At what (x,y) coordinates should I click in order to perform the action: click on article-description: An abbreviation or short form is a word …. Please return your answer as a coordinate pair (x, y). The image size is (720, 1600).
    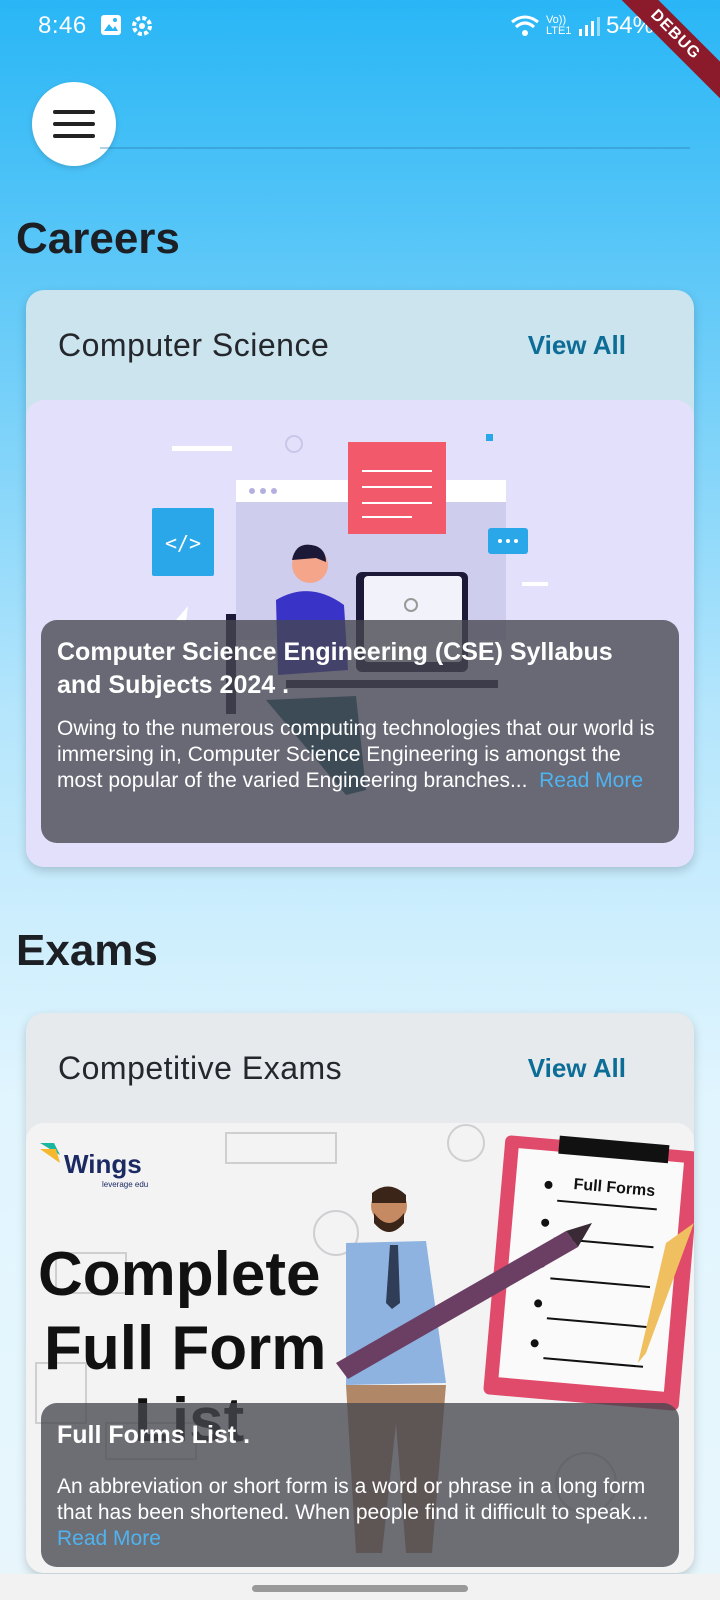
    Looking at the image, I should click on (360, 1513).